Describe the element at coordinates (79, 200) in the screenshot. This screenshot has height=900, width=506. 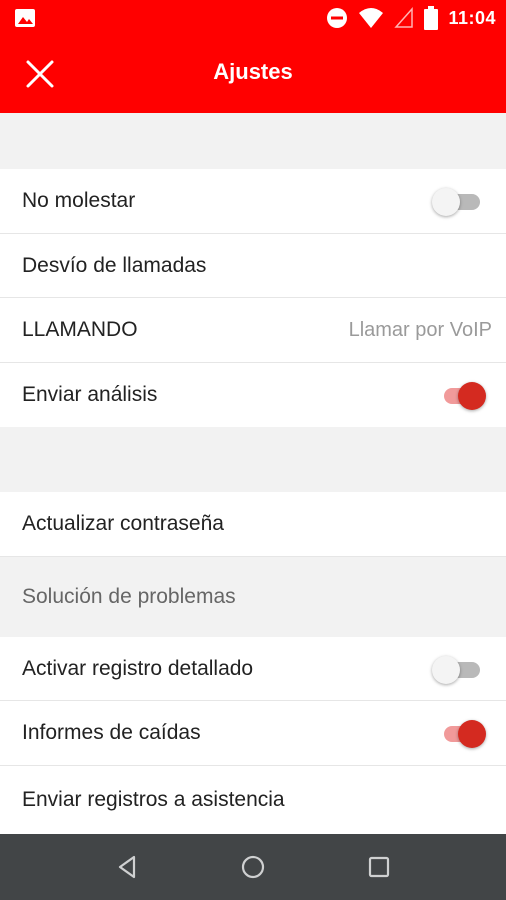
I see `setting-label: No molestar` at that location.